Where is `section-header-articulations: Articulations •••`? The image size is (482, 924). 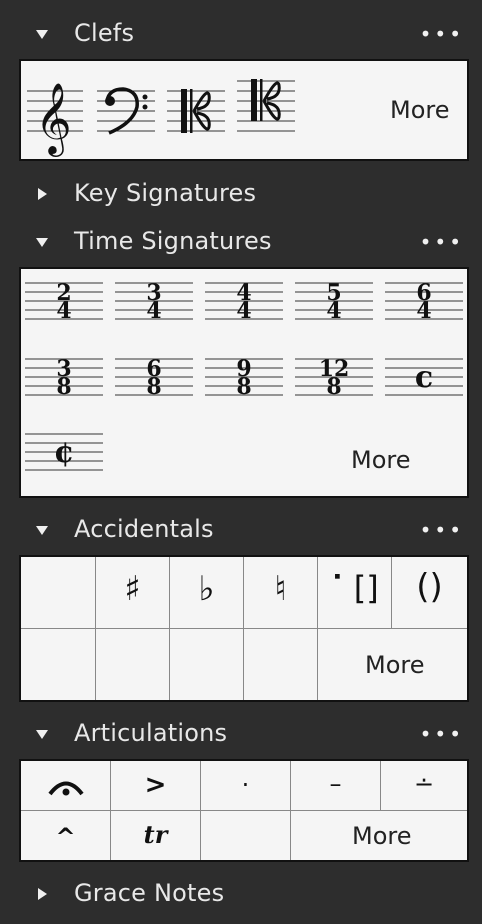 section-header-articulations: Articulations ••• is located at coordinates (241, 734).